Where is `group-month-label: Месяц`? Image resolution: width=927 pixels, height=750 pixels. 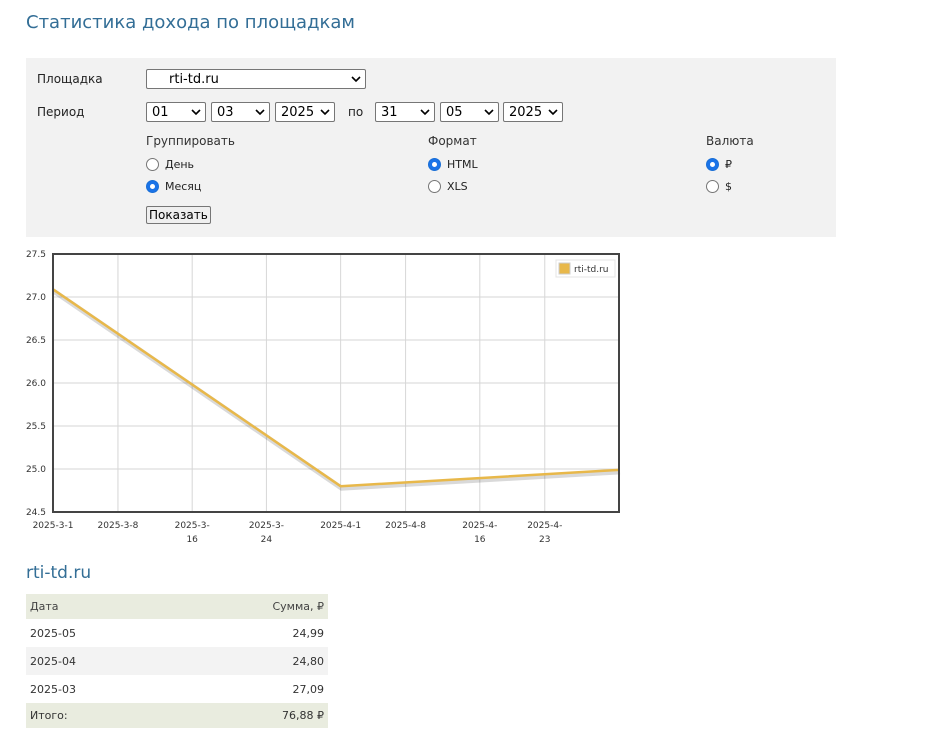 group-month-label: Месяц is located at coordinates (183, 186).